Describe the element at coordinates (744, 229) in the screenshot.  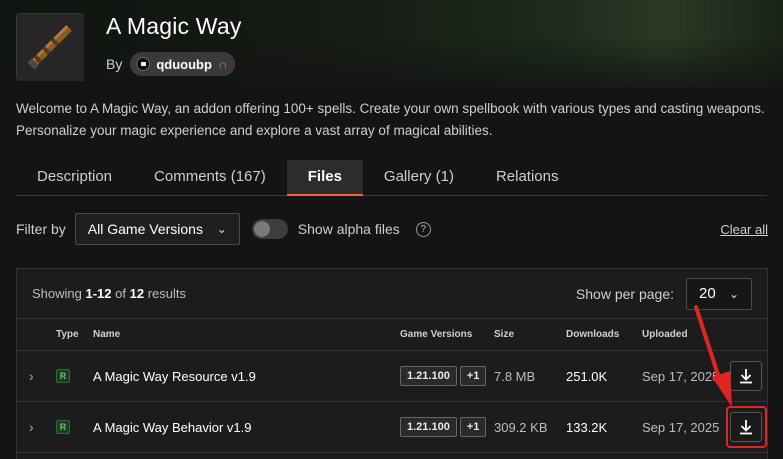
I see `clear-all-link: Clear all` at that location.